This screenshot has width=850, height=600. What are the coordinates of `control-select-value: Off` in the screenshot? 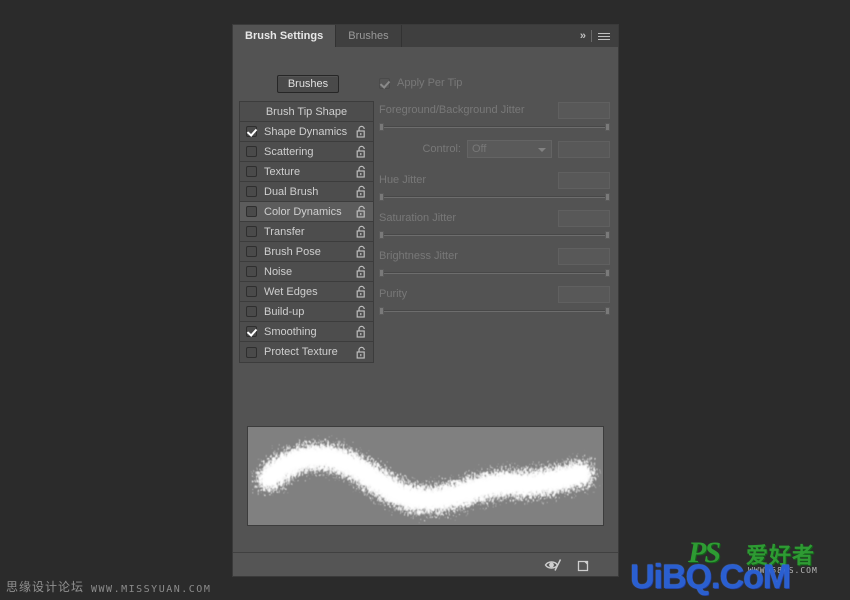 It's located at (479, 149).